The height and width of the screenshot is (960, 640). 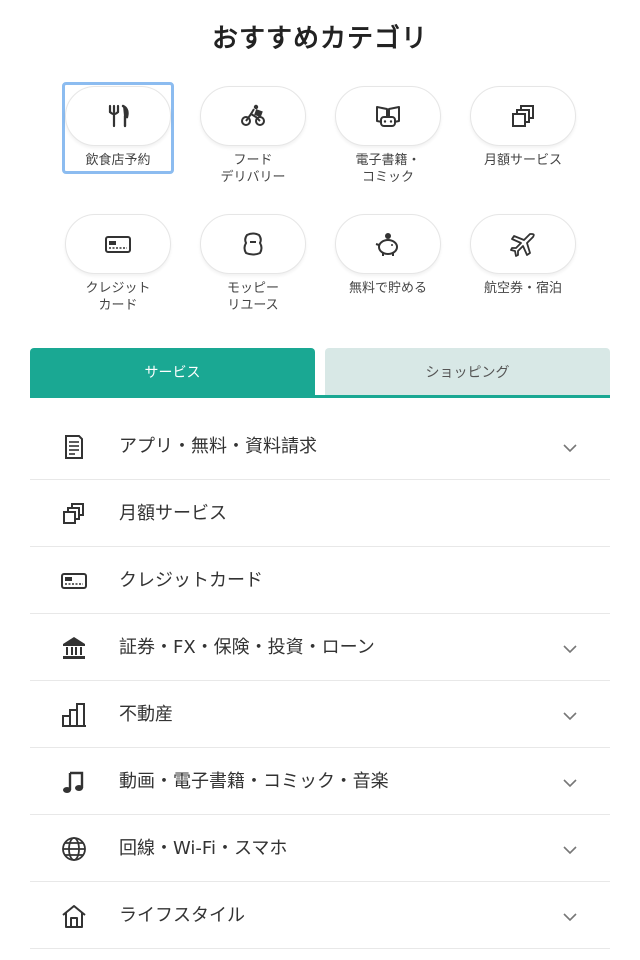 I want to click on category-label: 飲食店予約, so click(x=118, y=160).